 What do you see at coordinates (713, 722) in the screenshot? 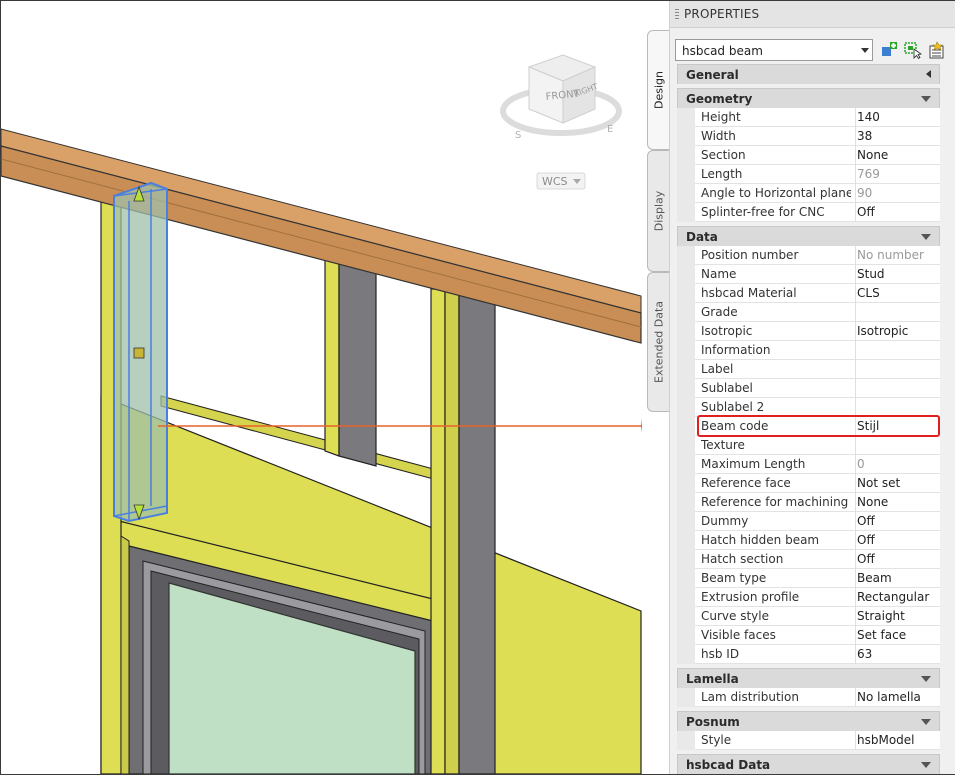
I see `section-title: Posnum` at bounding box center [713, 722].